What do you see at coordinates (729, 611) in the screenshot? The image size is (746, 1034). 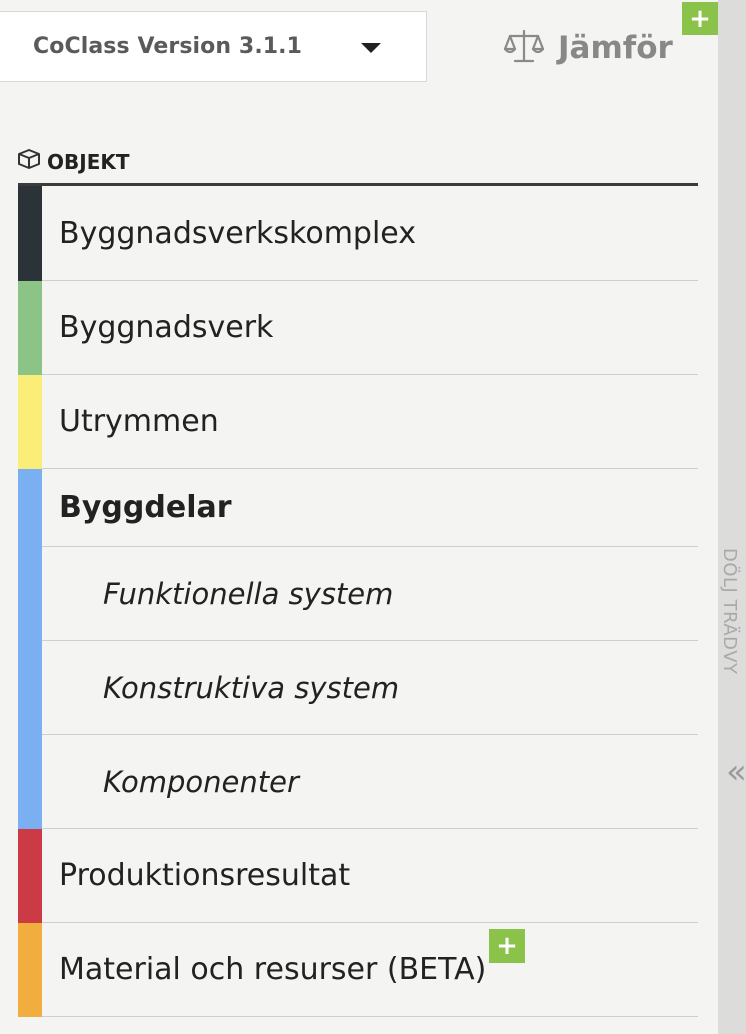 I see `hide-tree-view-toggle: DÖLJ TRÄDVY` at bounding box center [729, 611].